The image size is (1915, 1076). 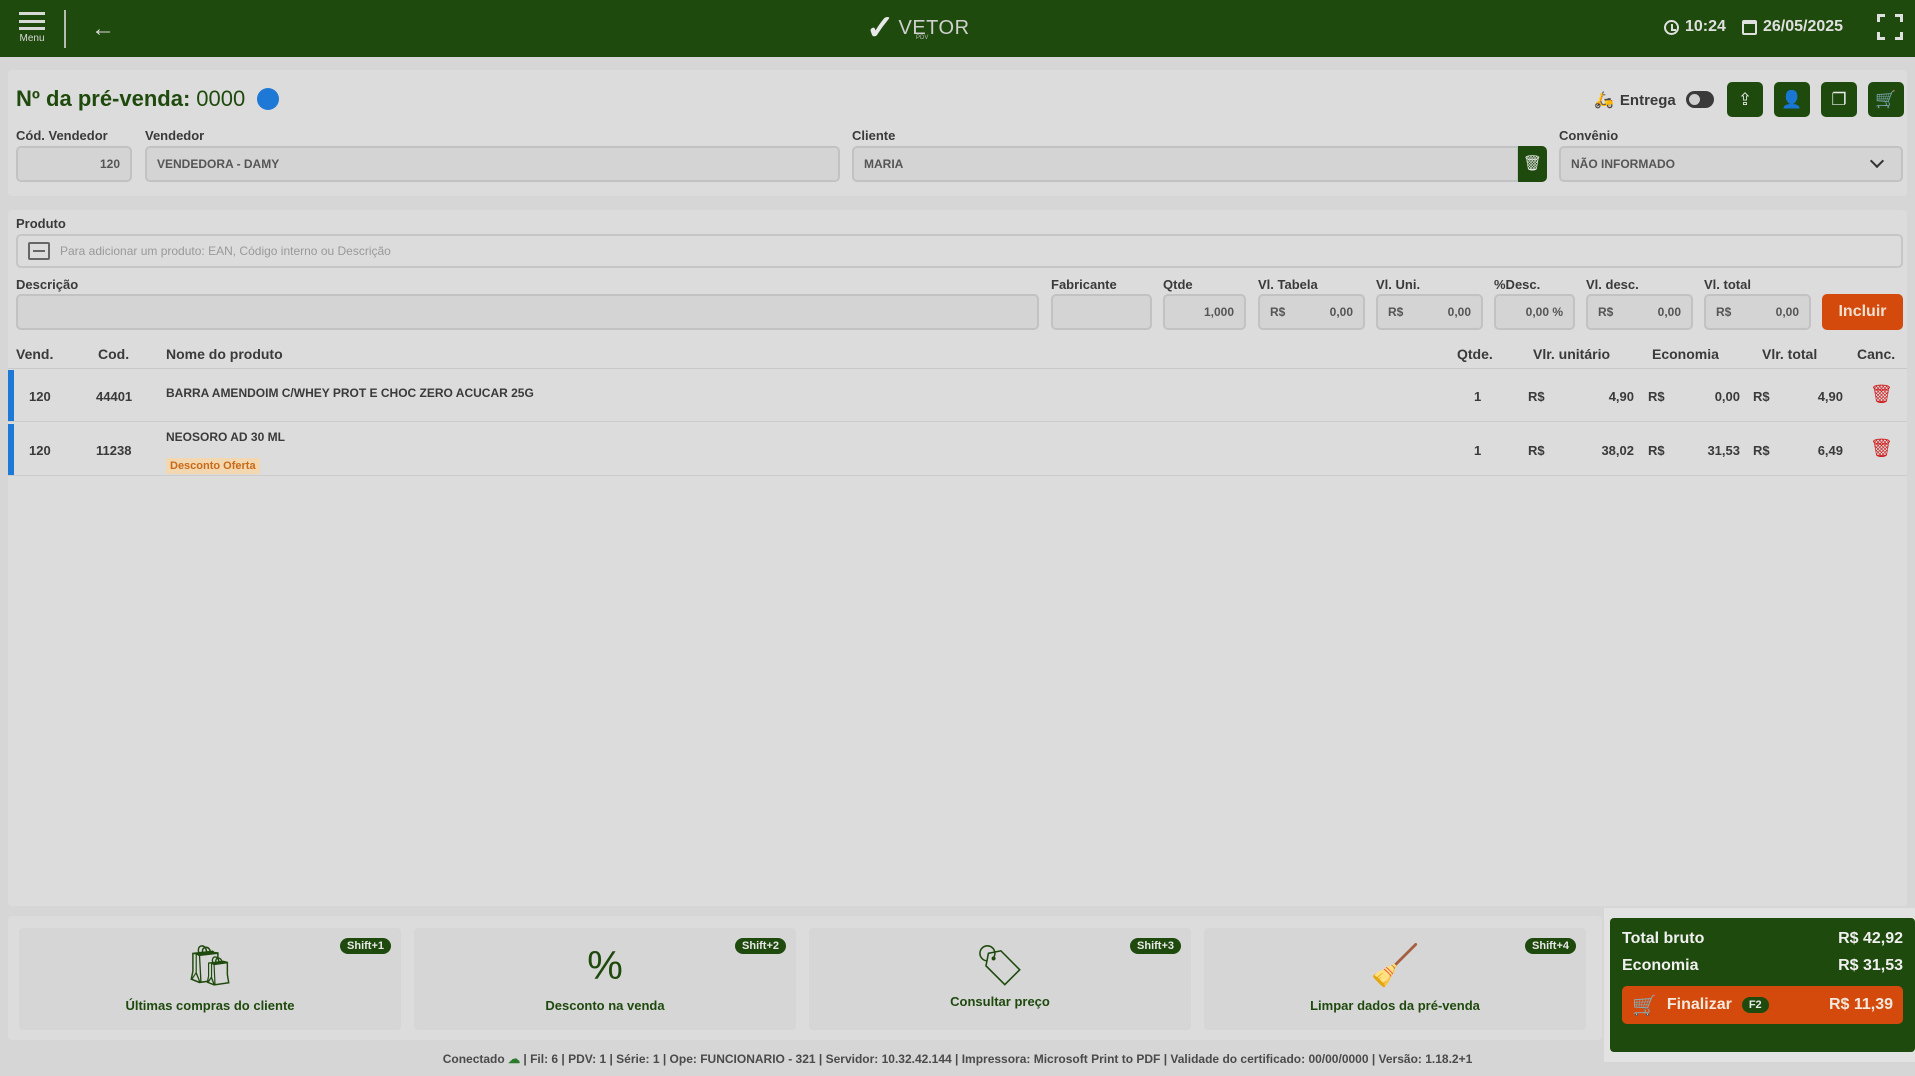 I want to click on clock: 10:24, so click(x=1695, y=27).